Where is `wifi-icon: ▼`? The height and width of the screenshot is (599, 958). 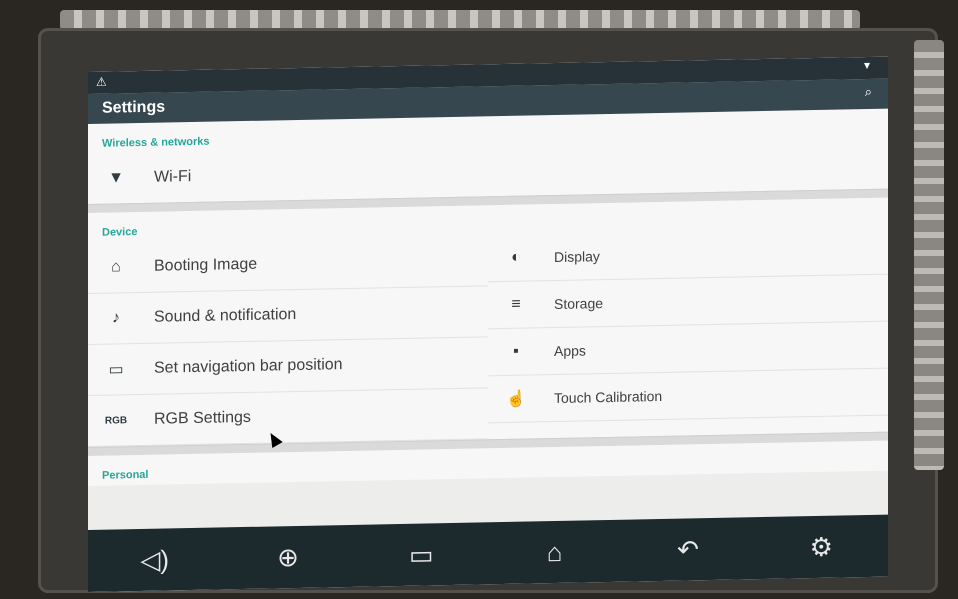
wifi-icon: ▼ is located at coordinates (116, 178).